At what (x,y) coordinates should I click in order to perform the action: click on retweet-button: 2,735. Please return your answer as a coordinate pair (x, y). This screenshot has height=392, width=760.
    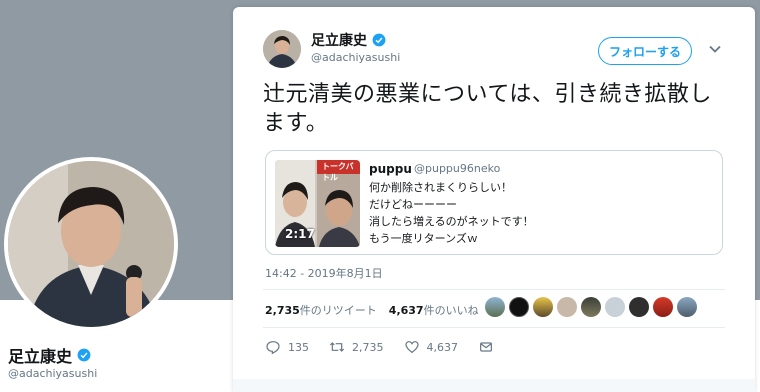
    Looking at the image, I should click on (356, 347).